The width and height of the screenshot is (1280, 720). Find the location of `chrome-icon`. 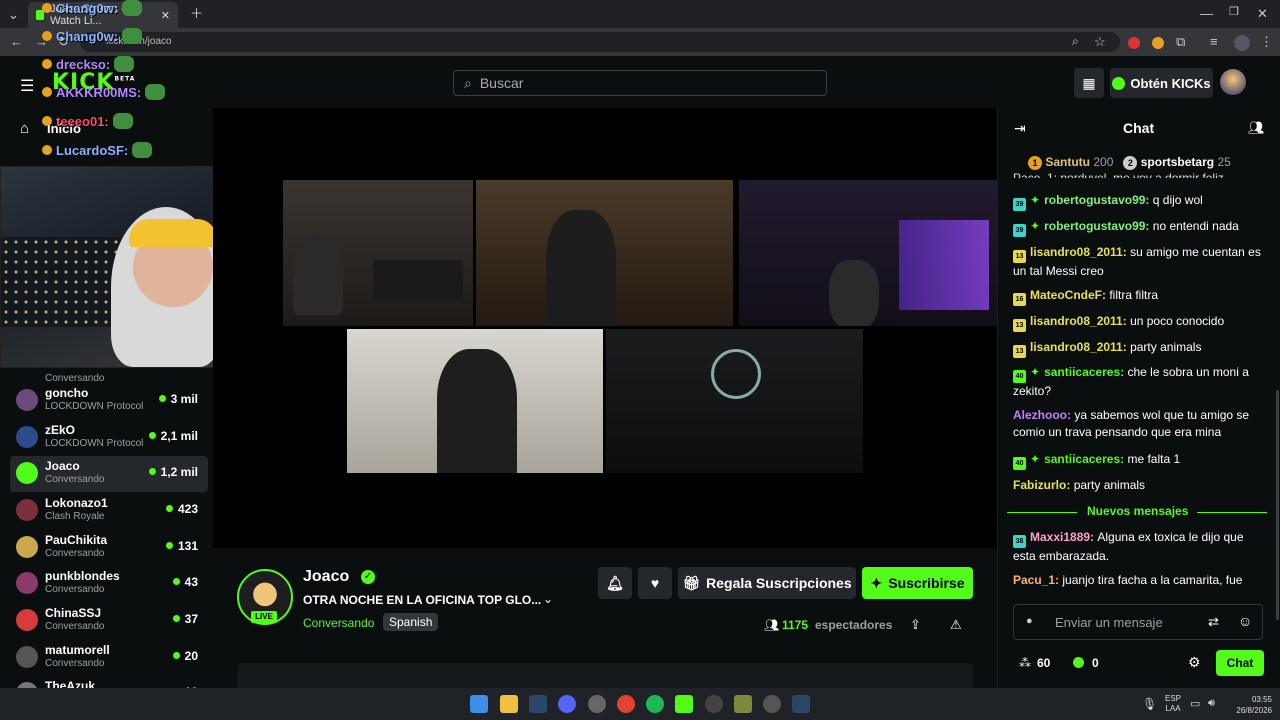

chrome-icon is located at coordinates (626, 704).